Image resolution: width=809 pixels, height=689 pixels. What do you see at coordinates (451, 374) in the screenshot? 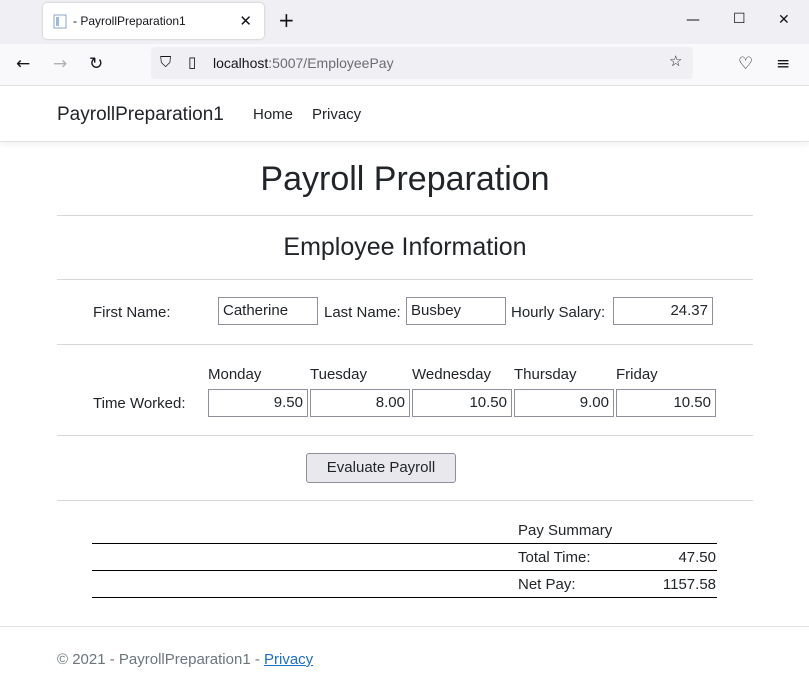
I see `day-label-wednesday: Wednesday` at bounding box center [451, 374].